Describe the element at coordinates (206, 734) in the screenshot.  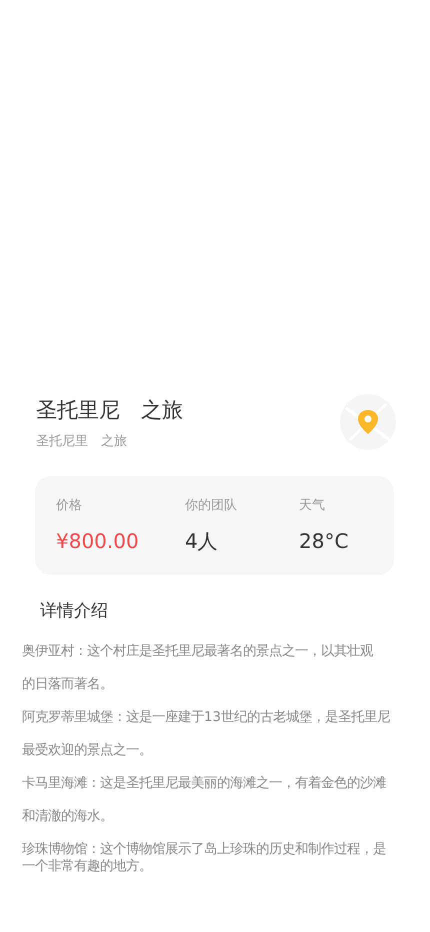
I see `paragraph: 阿克罗蒂里城堡：这是一座建于13世纪的古老城堡，是圣托里尼 最受欢迎的景点之一。` at that location.